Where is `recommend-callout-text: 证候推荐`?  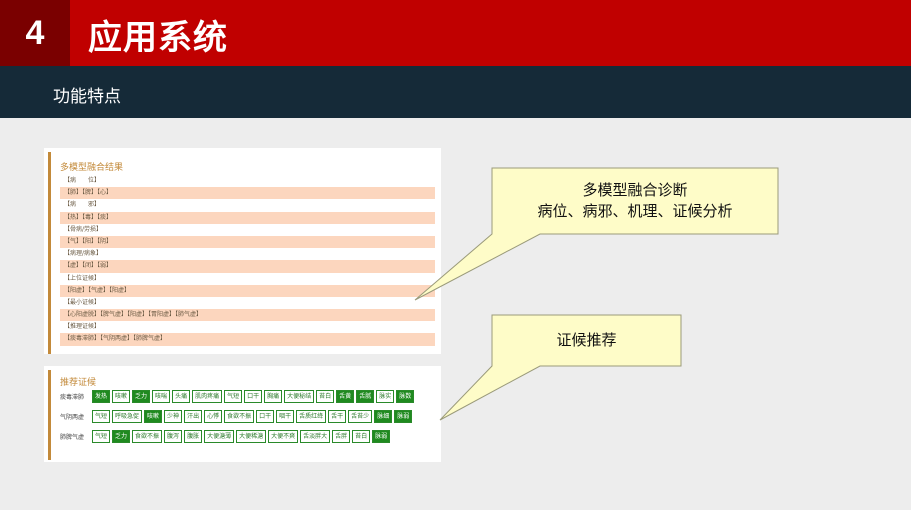
recommend-callout-text: 证候推荐 is located at coordinates (586, 340).